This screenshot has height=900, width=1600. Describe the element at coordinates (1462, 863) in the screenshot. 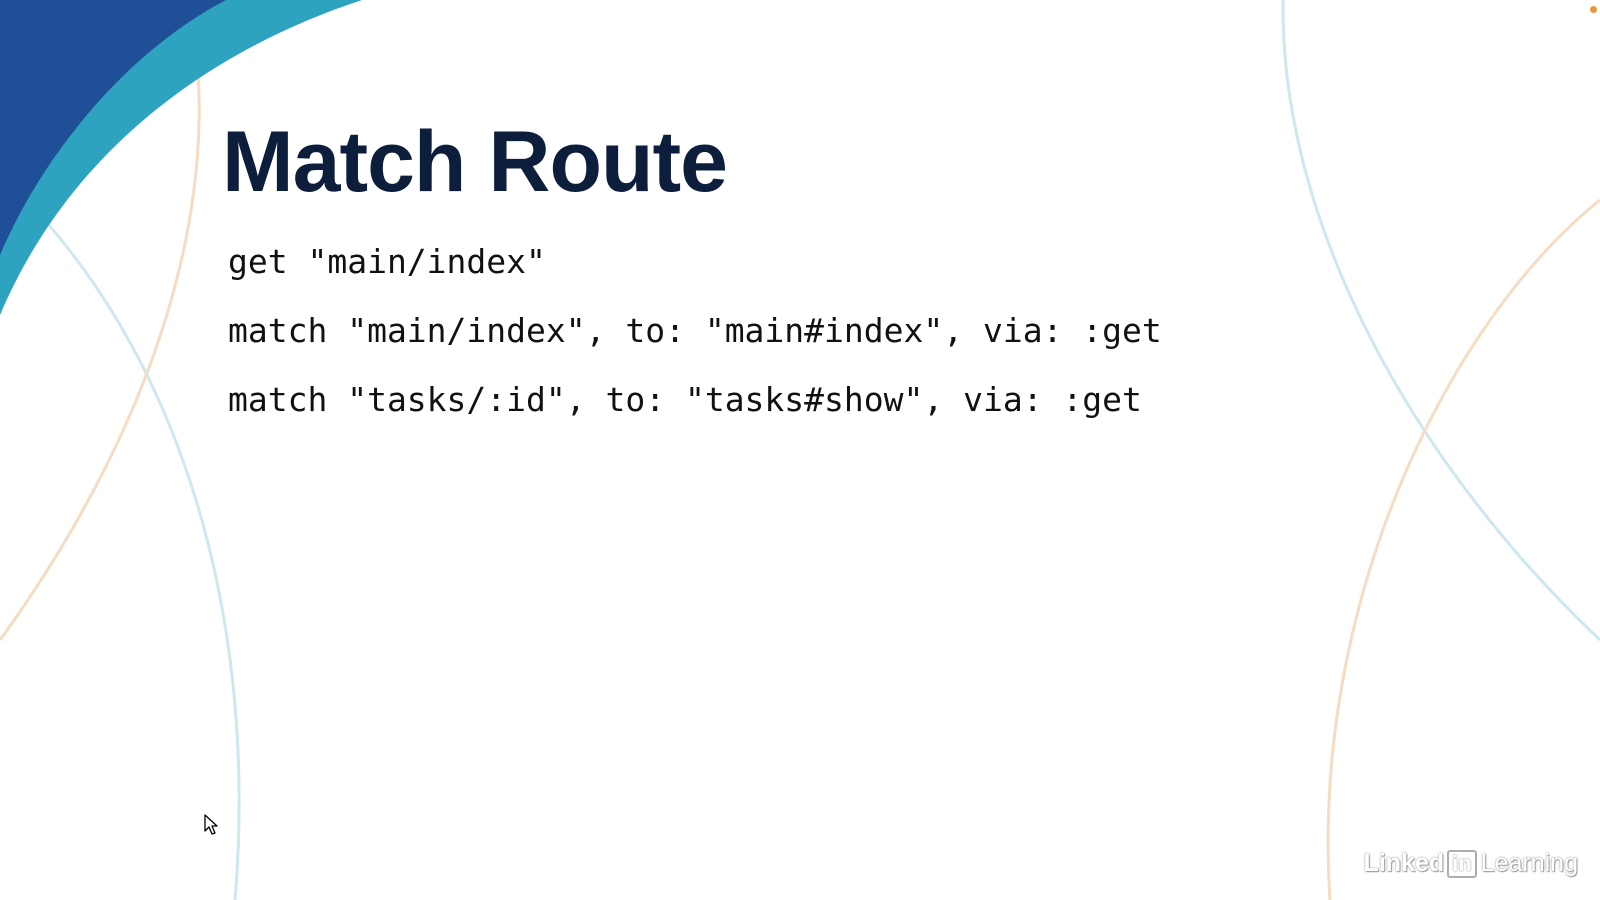

I see `watermark-in-logo: in` at that location.